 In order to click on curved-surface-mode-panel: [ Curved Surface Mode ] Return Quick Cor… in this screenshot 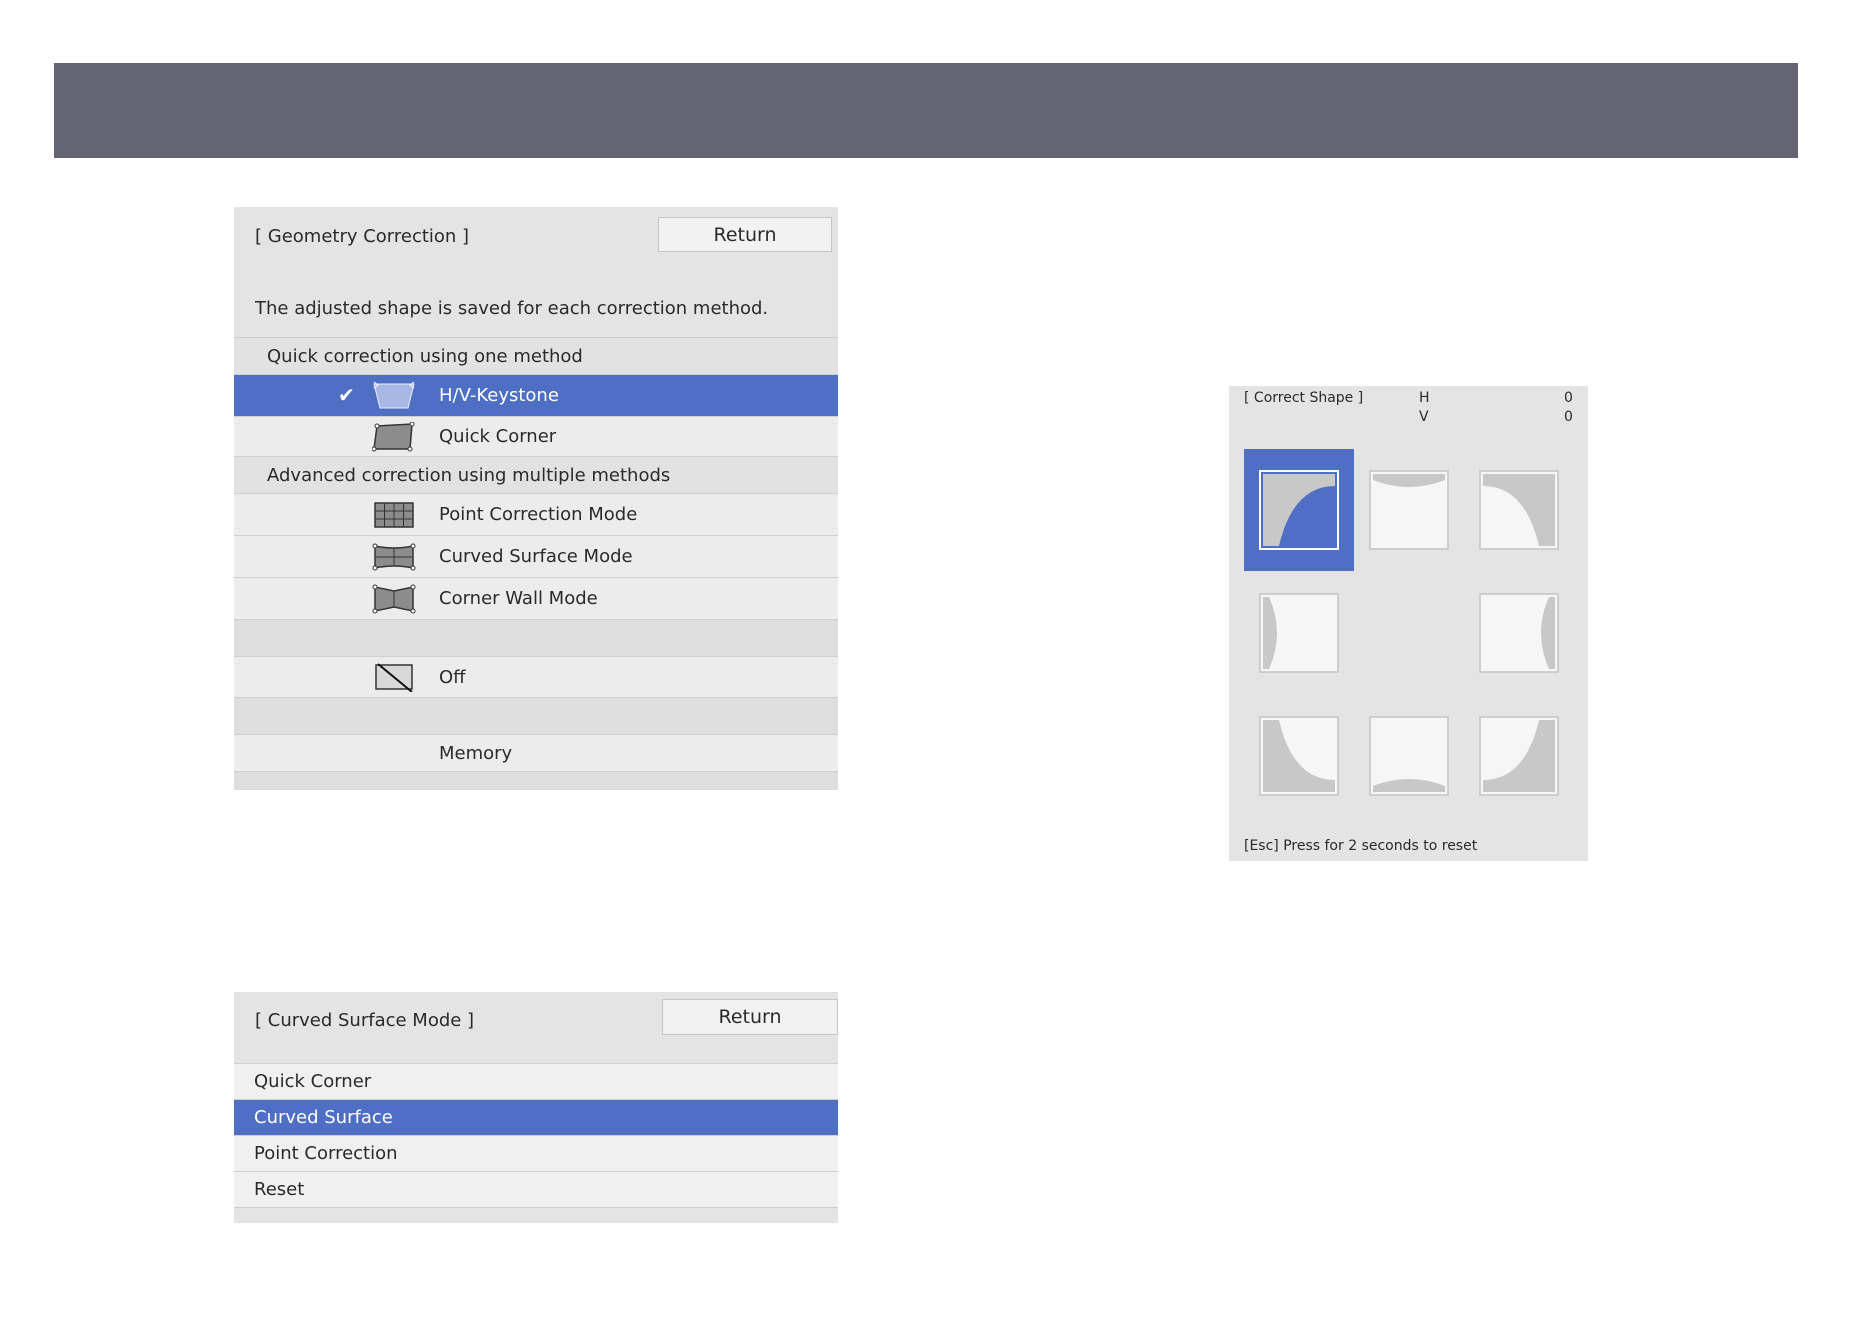, I will do `click(536, 1107)`.